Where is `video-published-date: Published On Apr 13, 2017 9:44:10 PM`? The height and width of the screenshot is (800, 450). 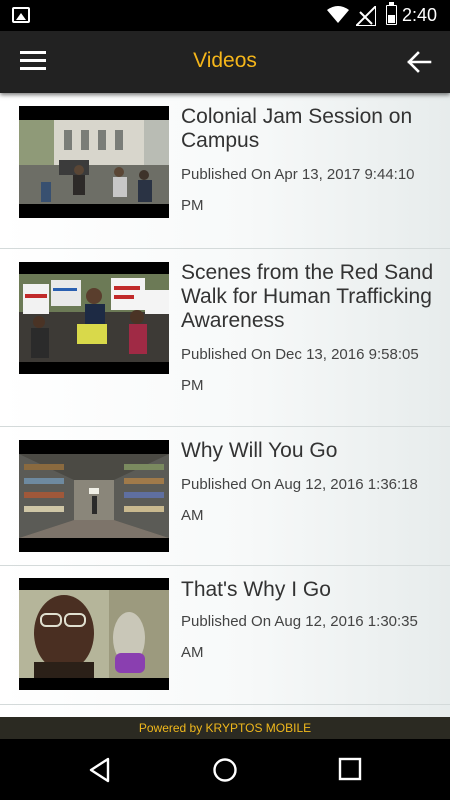
video-published-date: Published On Apr 13, 2017 9:44:10 PM is located at coordinates (298, 190).